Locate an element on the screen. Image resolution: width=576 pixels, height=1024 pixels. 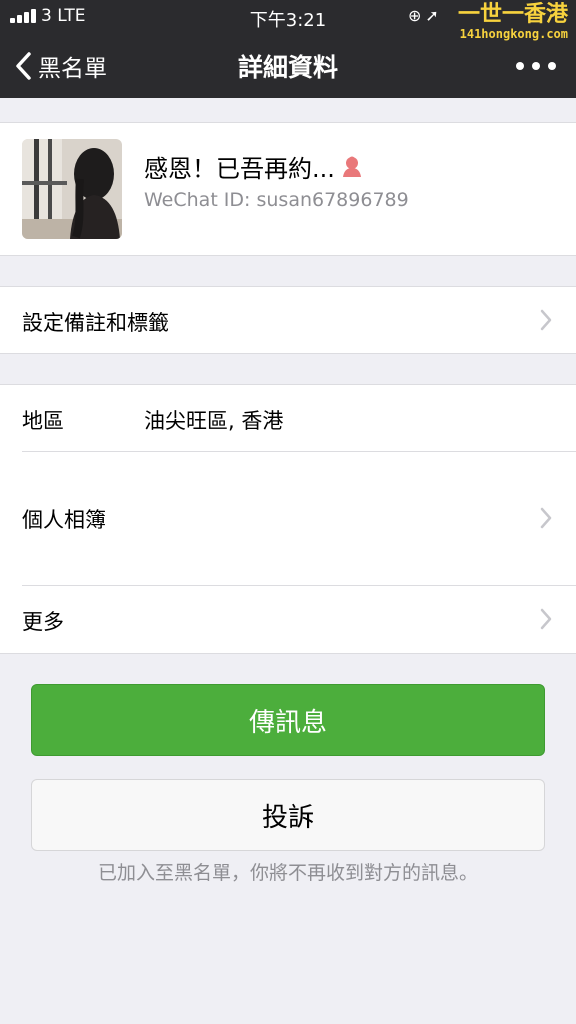
album-row: 個人相簿 is located at coordinates (288, 518).